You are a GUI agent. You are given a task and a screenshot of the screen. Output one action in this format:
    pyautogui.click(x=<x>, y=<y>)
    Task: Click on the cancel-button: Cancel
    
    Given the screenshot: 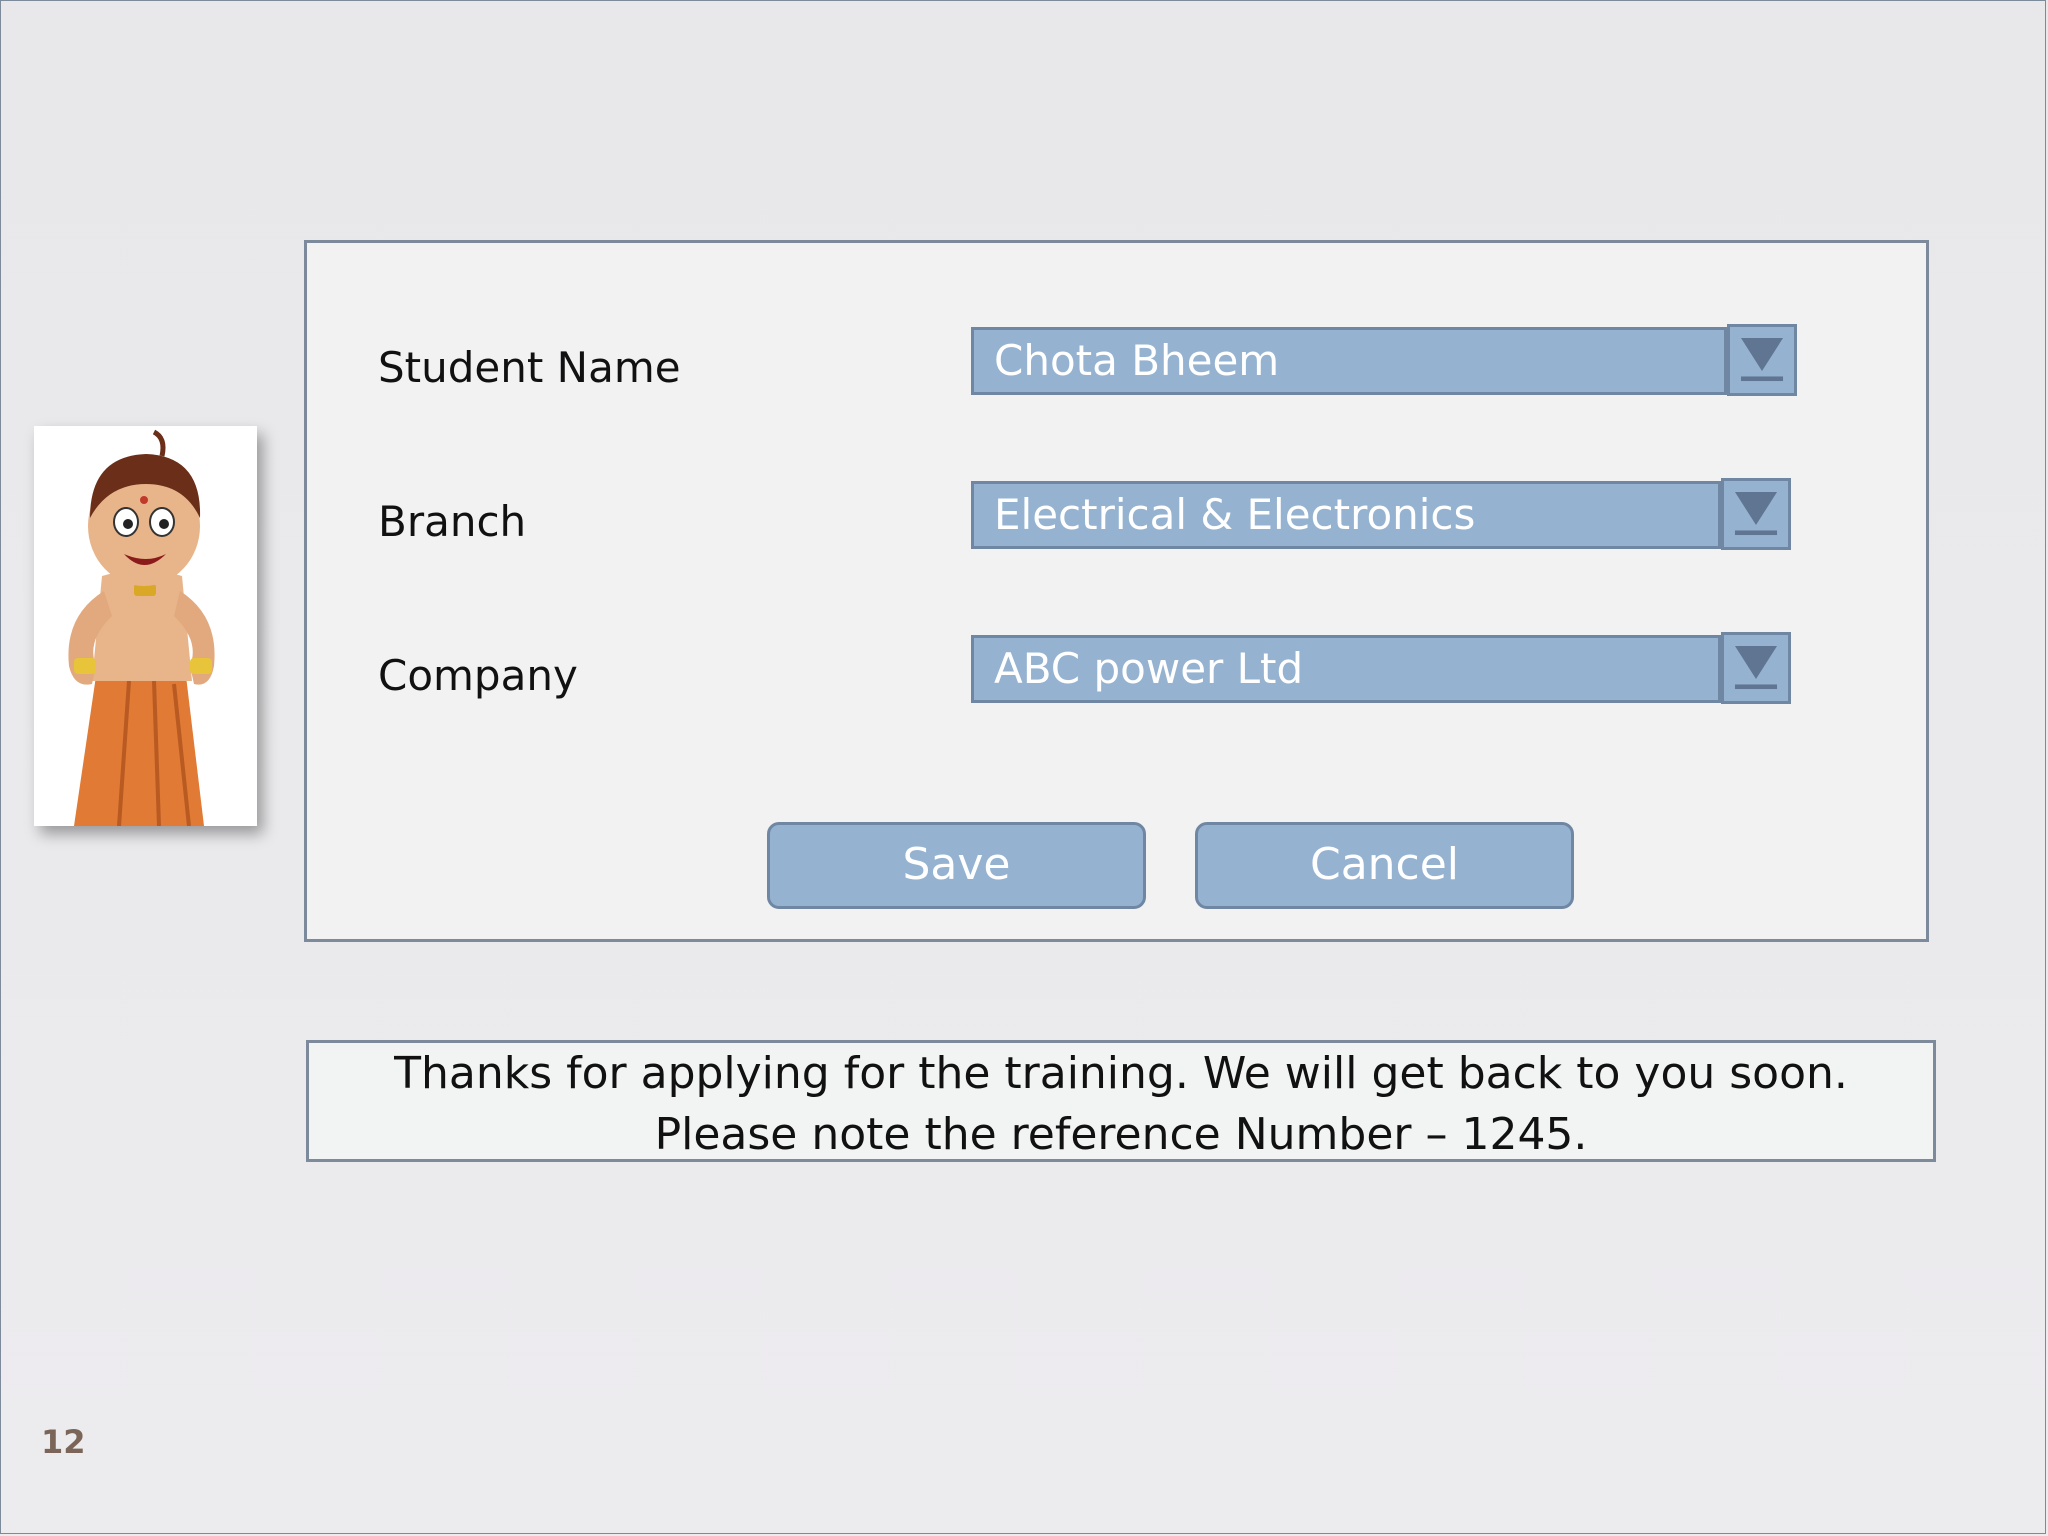 What is the action you would take?
    pyautogui.click(x=1384, y=865)
    